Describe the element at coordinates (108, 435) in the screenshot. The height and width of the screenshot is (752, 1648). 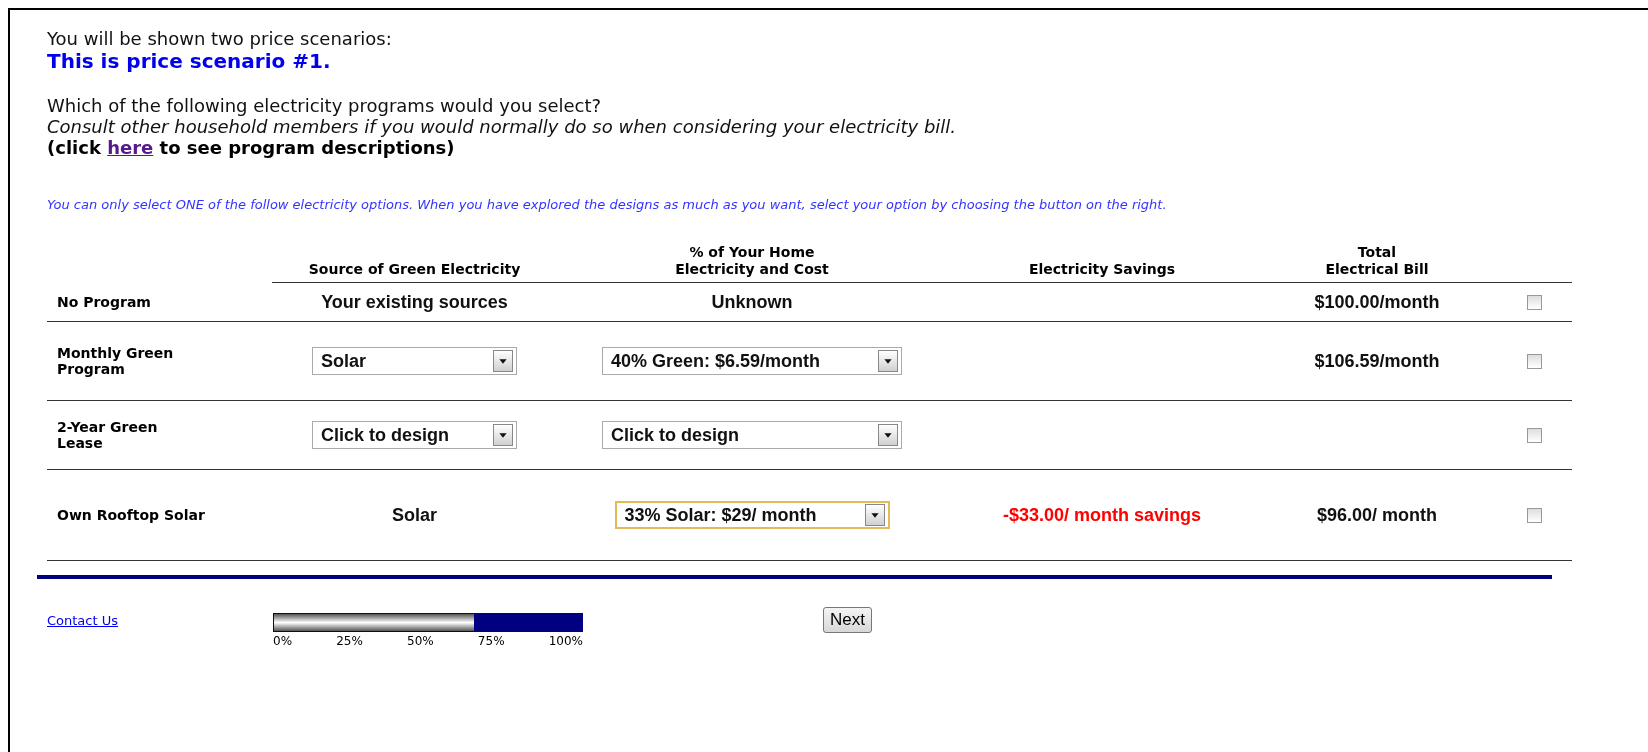
I see `row-label: 2-Year Green Lease` at that location.